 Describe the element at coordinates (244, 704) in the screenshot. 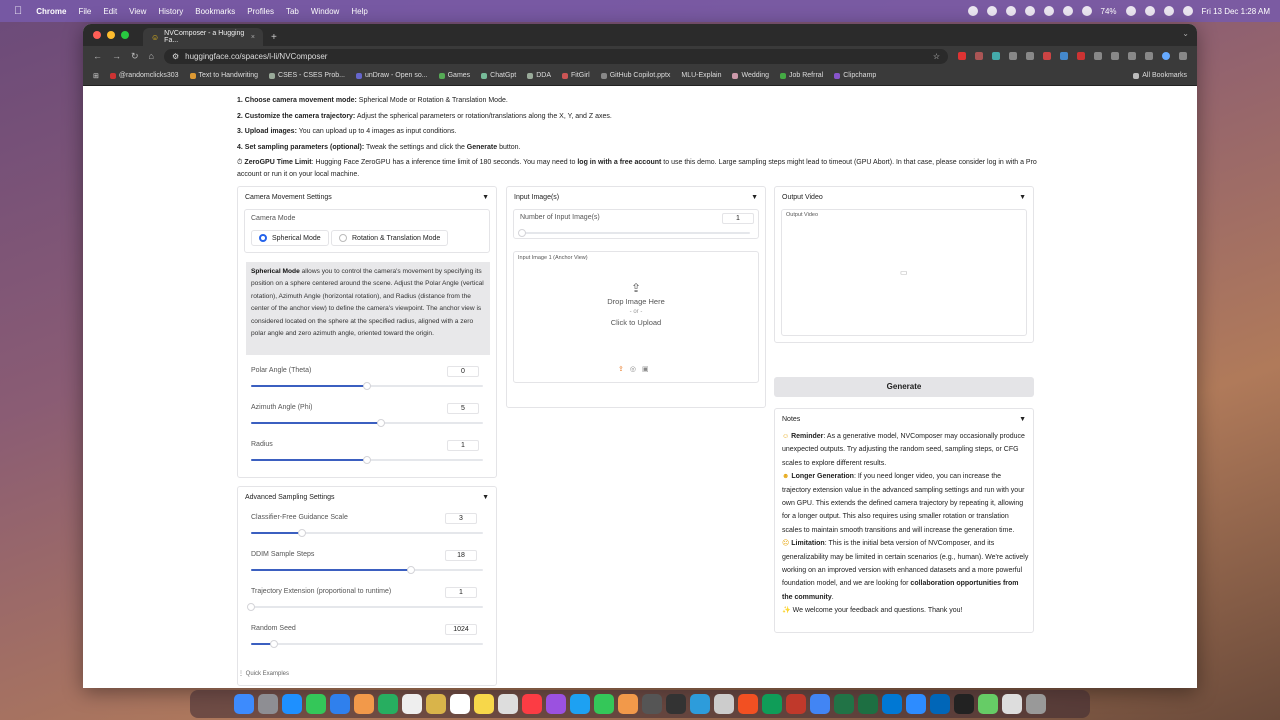

I see `finder-icon` at that location.